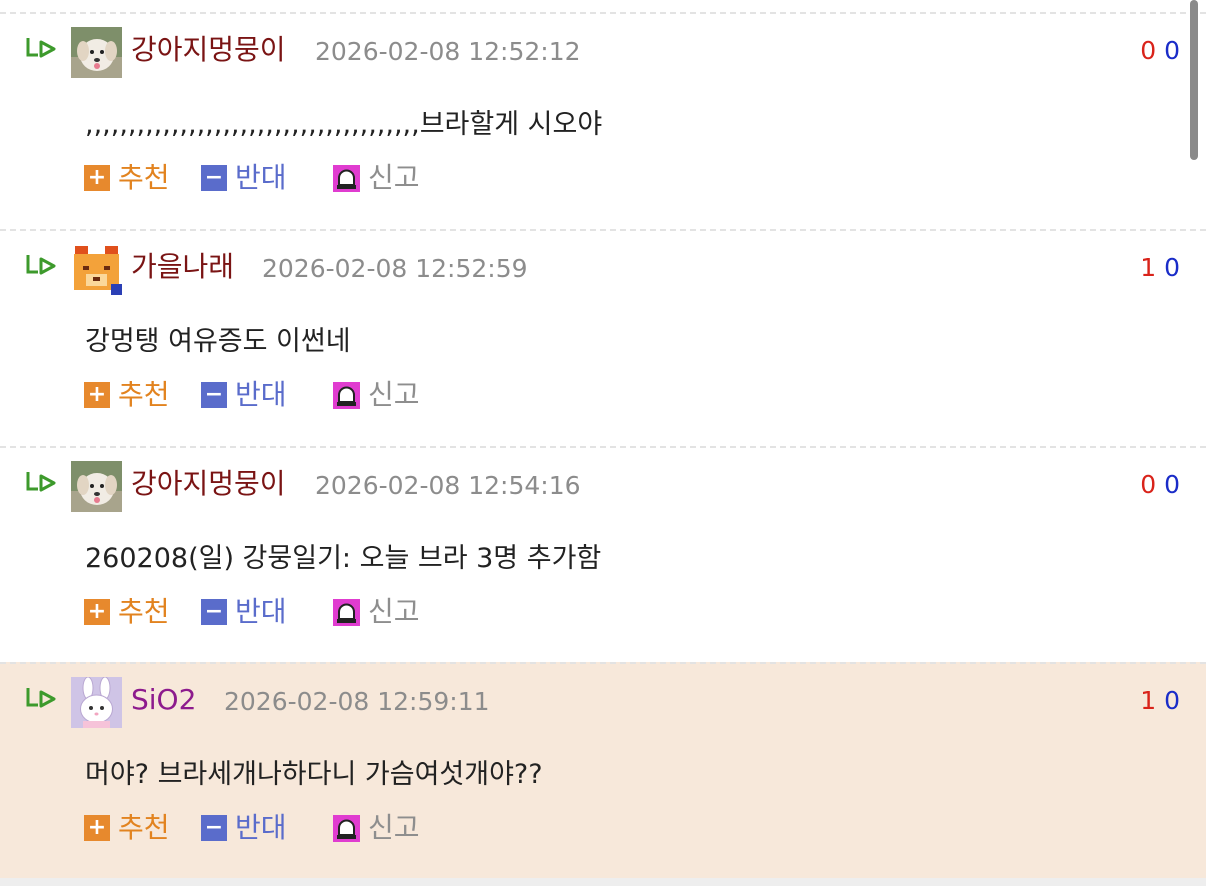 This screenshot has height=886, width=1206. Describe the element at coordinates (96, 702) in the screenshot. I see `bunny-avatar` at that location.